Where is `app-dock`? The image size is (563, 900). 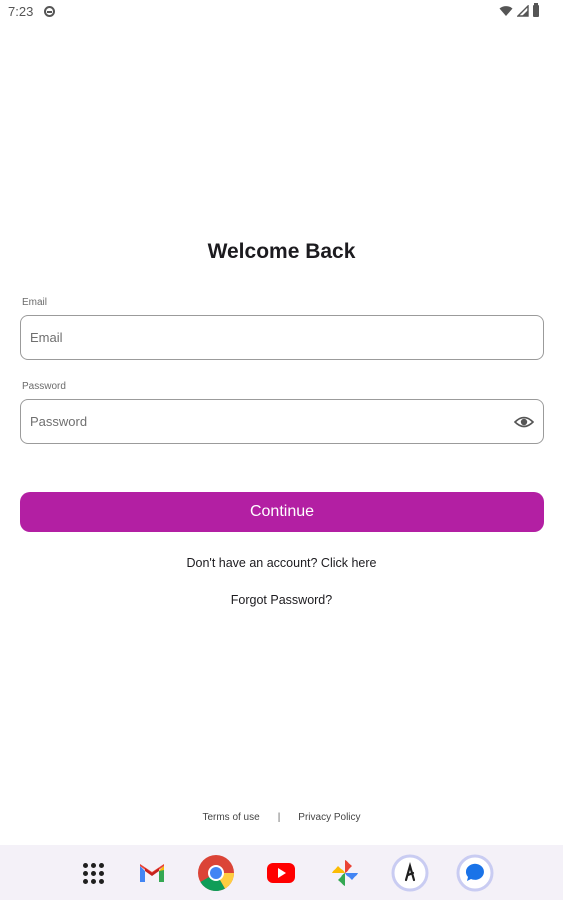
app-dock is located at coordinates (281, 872).